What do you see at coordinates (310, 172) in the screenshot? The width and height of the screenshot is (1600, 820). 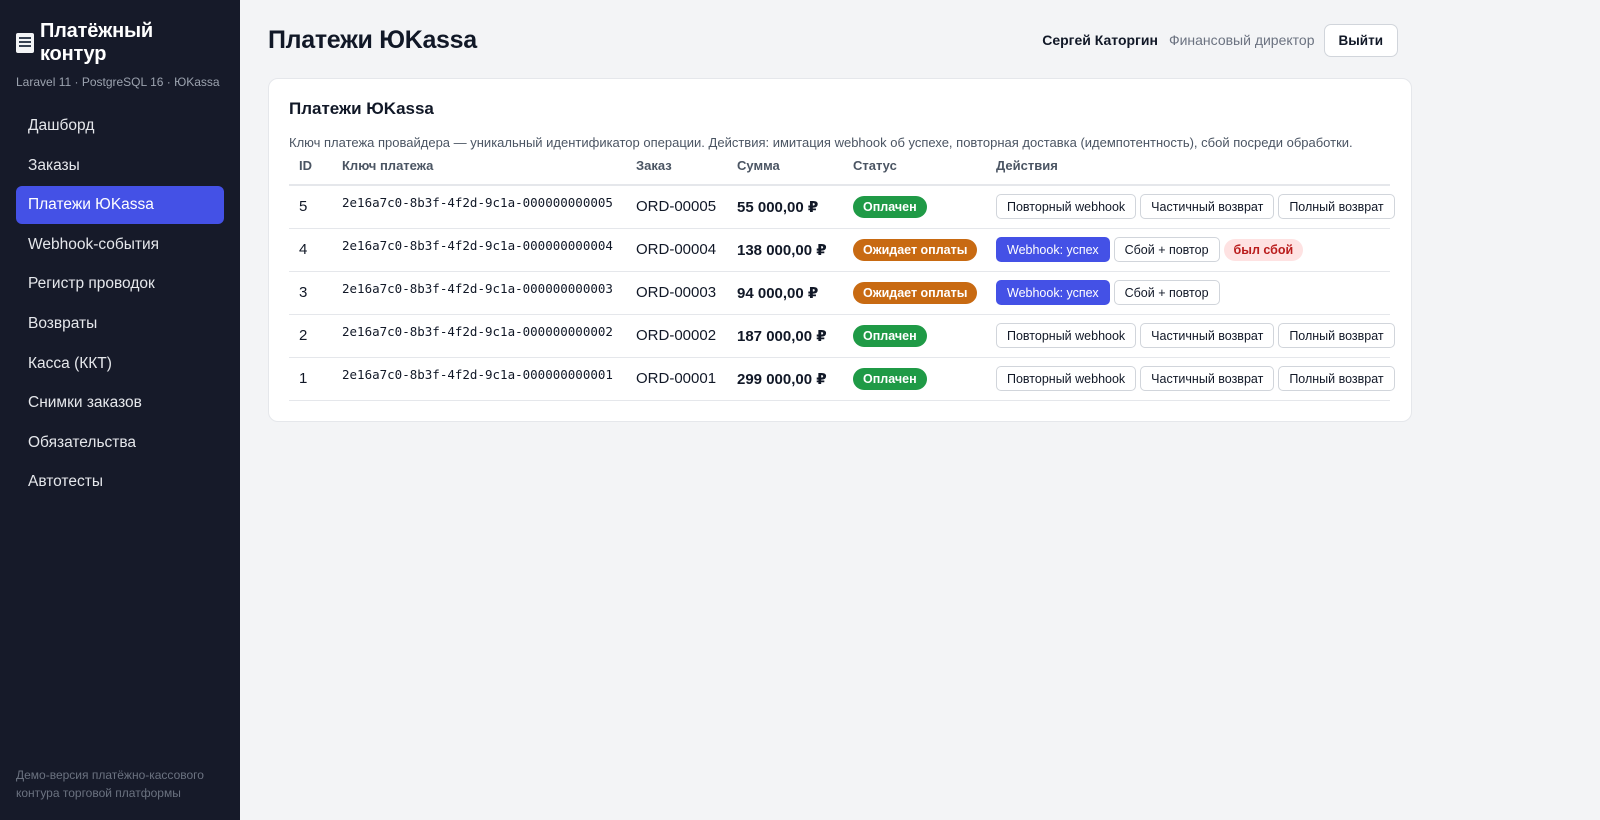 I see `column-header-id: ID` at bounding box center [310, 172].